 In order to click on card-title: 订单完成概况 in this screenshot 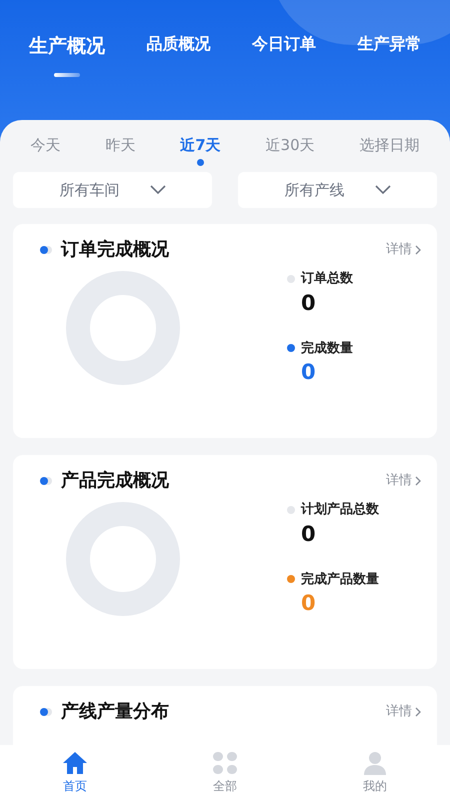, I will do `click(115, 250)`.